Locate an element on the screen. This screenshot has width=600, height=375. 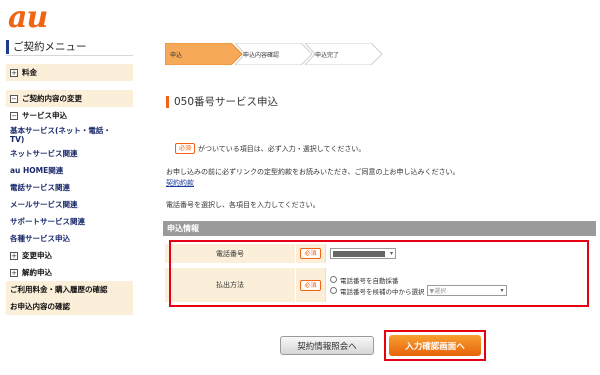
step-label: 申込内容確認 is located at coordinates (261, 55).